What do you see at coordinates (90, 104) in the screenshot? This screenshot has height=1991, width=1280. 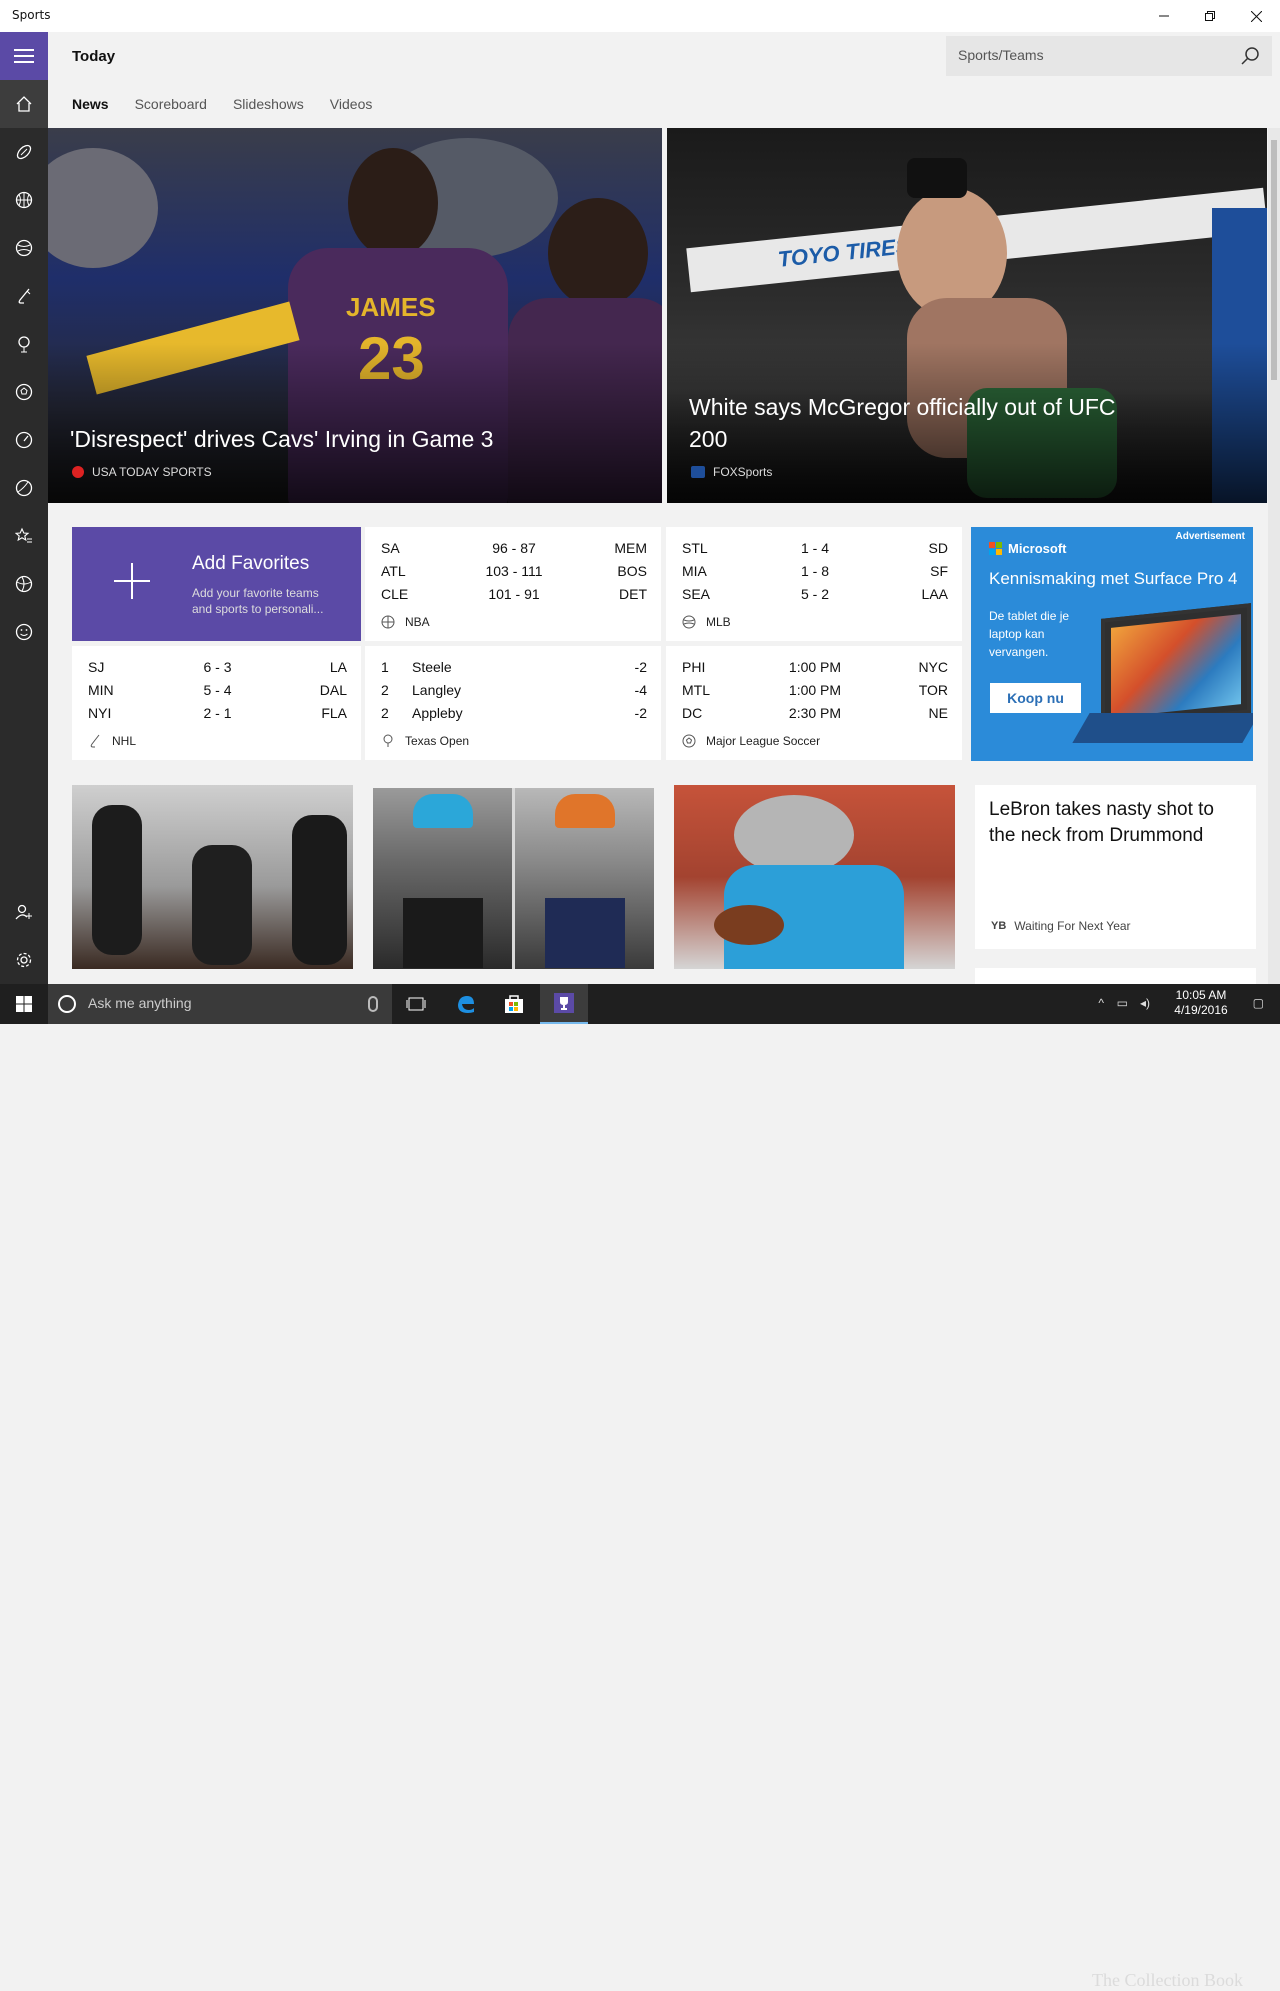 I see `tab-news: News` at bounding box center [90, 104].